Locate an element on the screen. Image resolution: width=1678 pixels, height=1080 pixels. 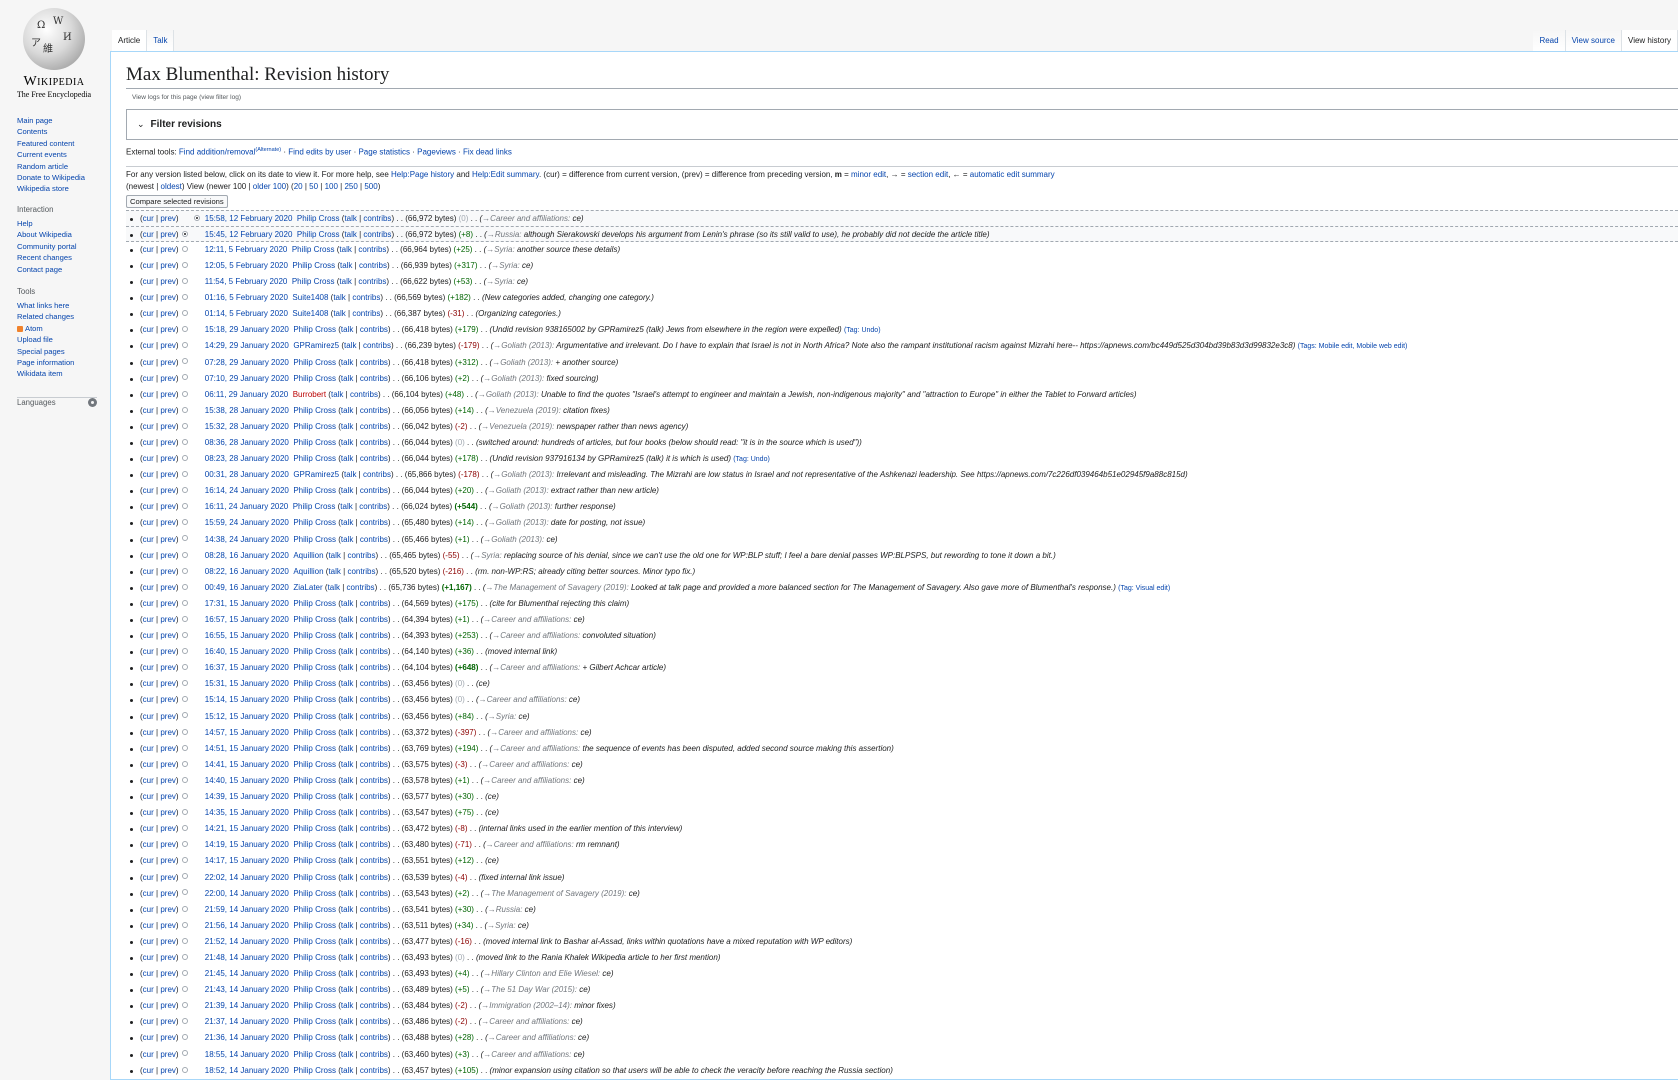
revision-date-link: 15:12, 15 January 2020 is located at coordinates (247, 716).